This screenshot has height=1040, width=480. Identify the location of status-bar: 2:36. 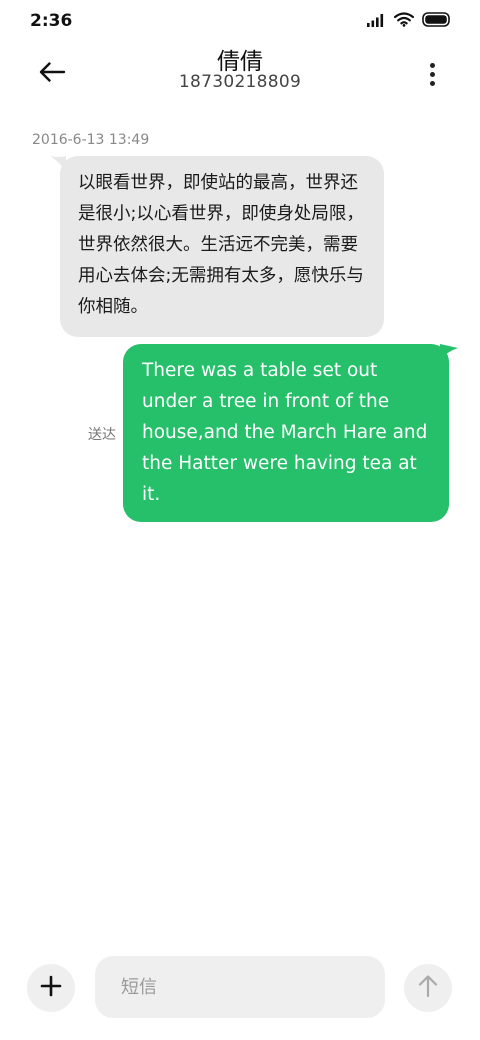
(240, 22).